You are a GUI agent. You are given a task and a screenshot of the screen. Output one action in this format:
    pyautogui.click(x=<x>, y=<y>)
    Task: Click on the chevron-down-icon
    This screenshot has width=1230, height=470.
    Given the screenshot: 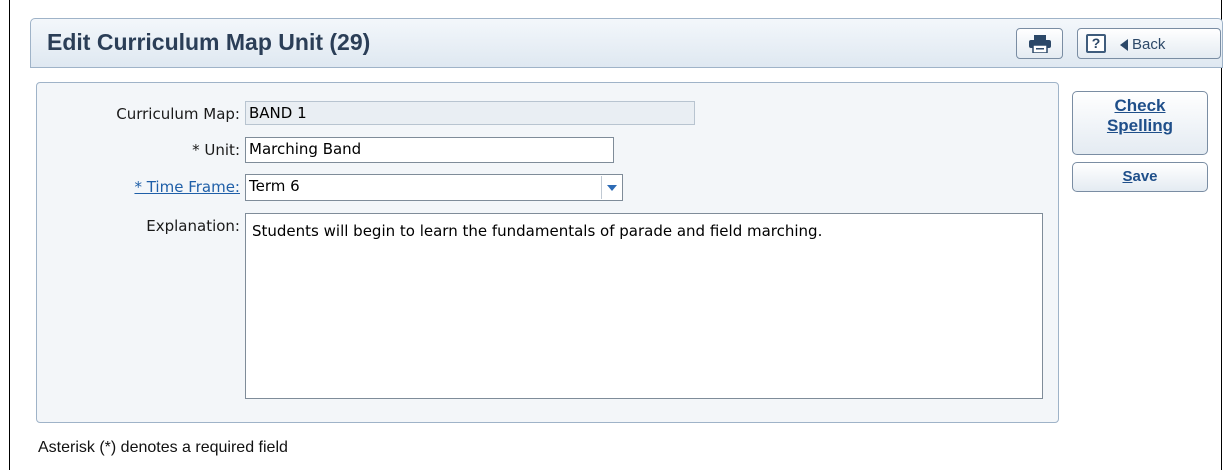 What is the action you would take?
    pyautogui.click(x=611, y=187)
    